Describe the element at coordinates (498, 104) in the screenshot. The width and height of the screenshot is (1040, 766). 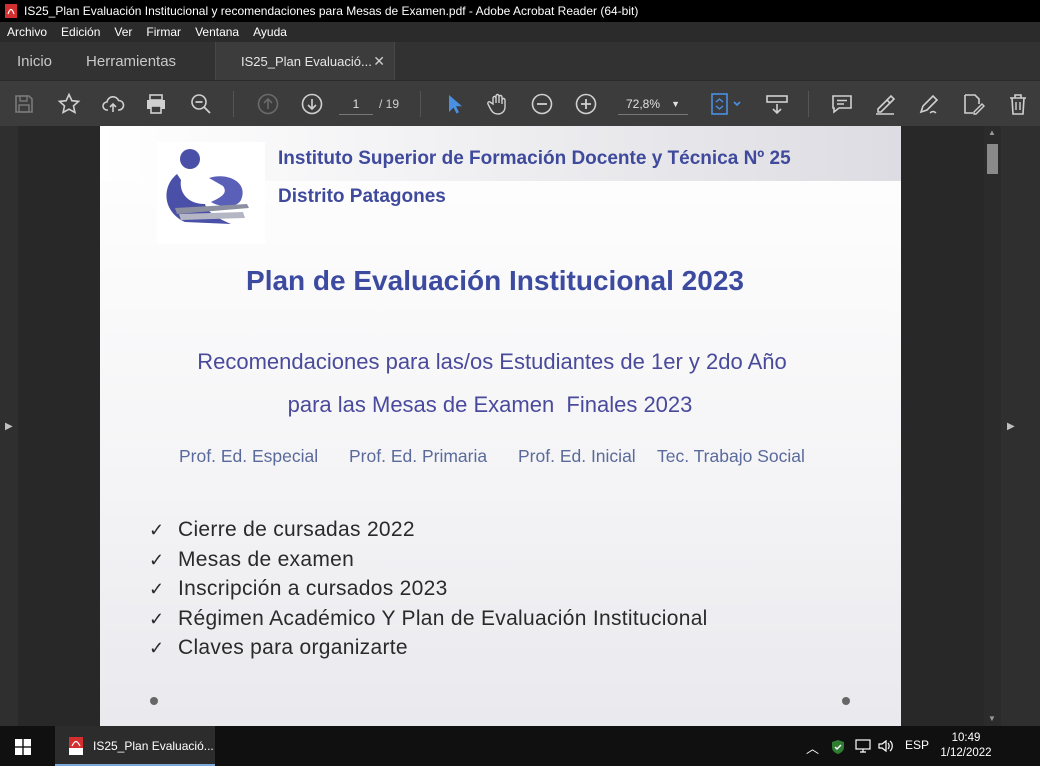
I see `hand-tool-icon` at that location.